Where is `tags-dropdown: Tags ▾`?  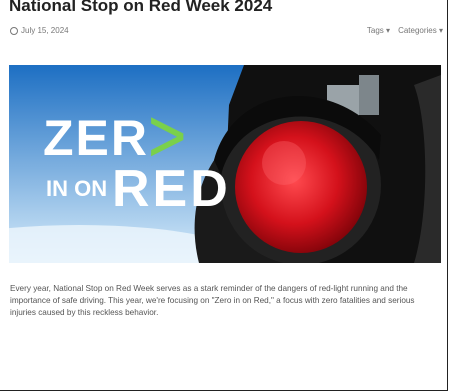
tags-dropdown: Tags ▾ is located at coordinates (378, 30).